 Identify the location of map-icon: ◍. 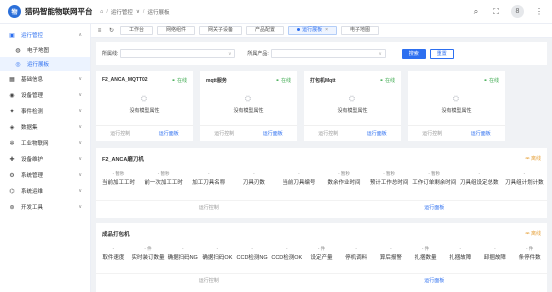
(18, 50).